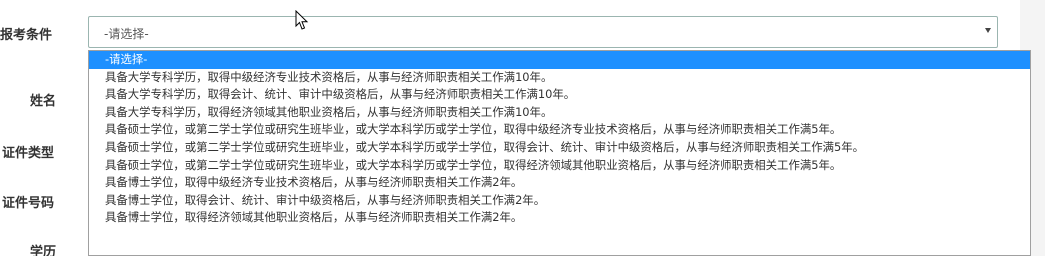  I want to click on dropdown-option: 具备博士学位，取得会计、统计、审计中级资格后，从事与经济师职责相关工作满2年。, so click(559, 201).